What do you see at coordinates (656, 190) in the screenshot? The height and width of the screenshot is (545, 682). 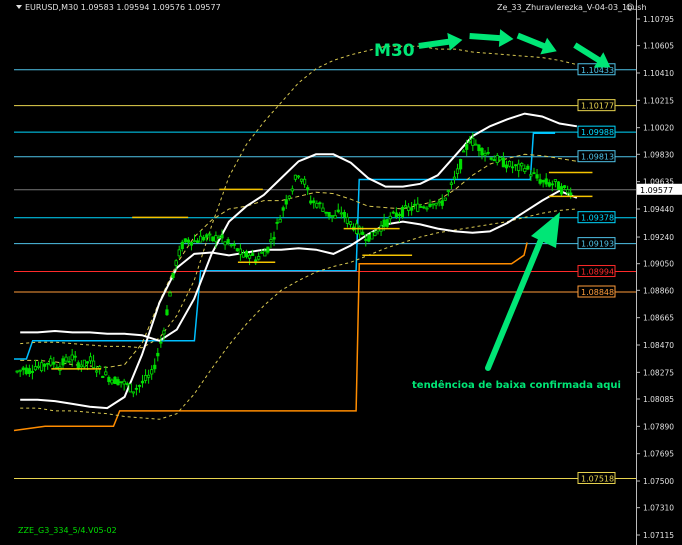 I see `current-price-tag-label: 1.09577` at bounding box center [656, 190].